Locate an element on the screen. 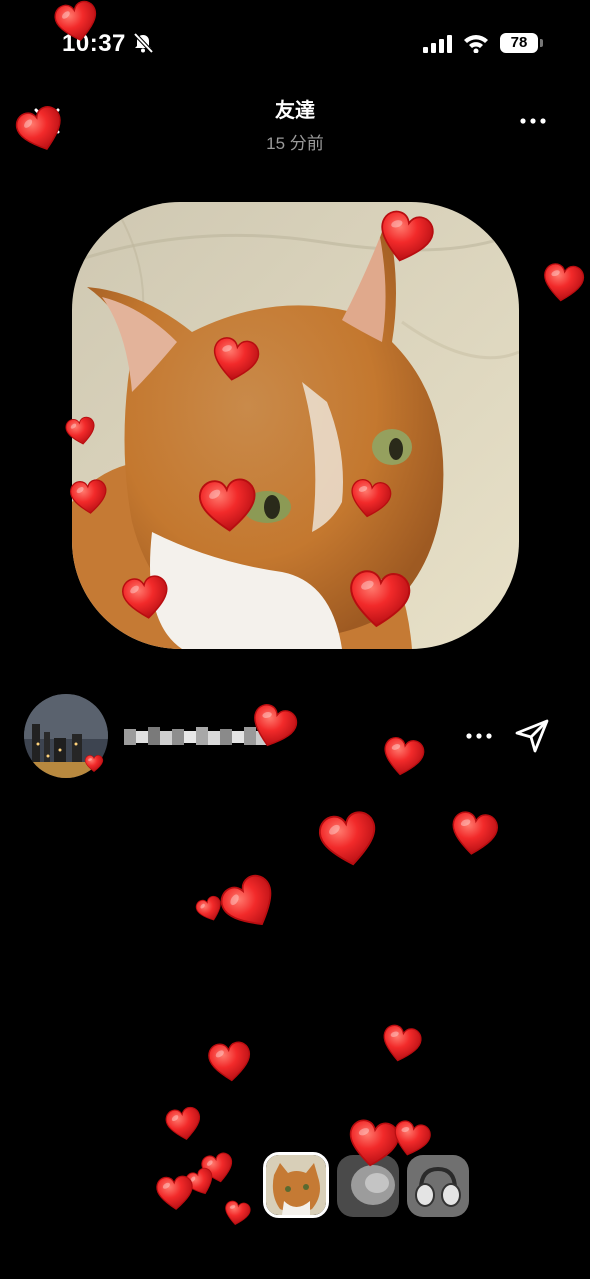 The image size is (590, 1279). thumbnail-headphones is located at coordinates (438, 1186).